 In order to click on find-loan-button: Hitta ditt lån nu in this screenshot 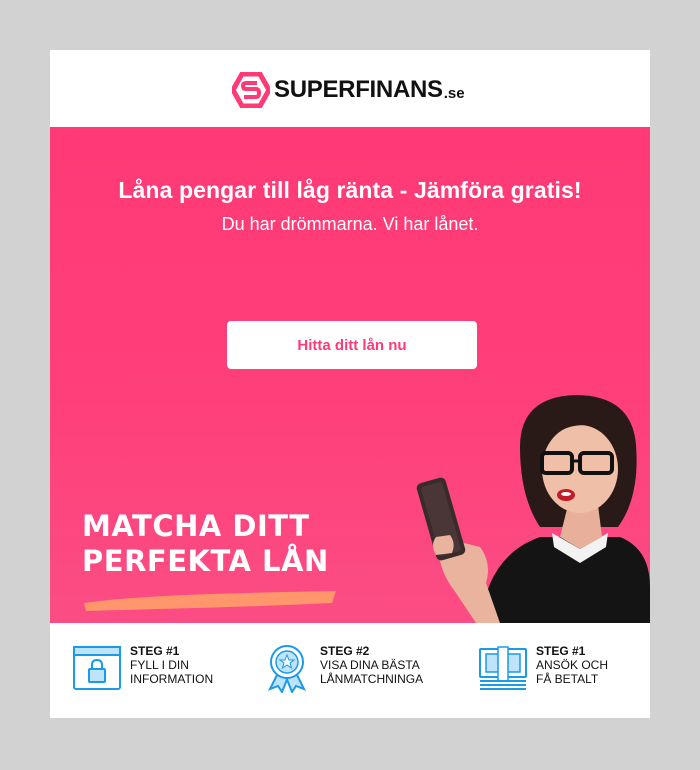, I will do `click(352, 345)`.